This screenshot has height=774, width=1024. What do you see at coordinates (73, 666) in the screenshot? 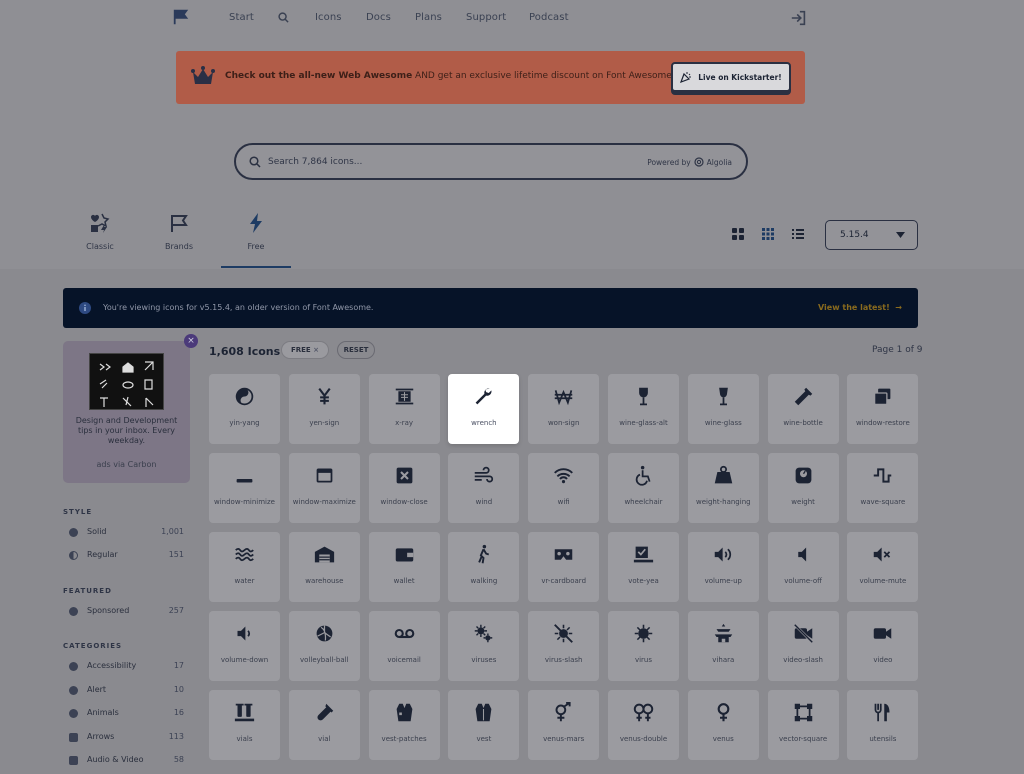
I see `accessibility-icon` at bounding box center [73, 666].